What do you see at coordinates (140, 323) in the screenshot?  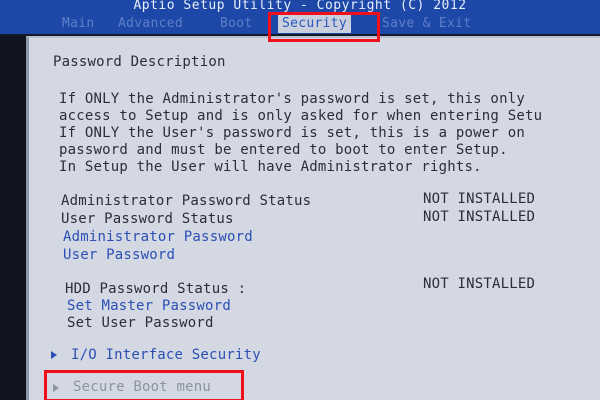 I see `set-user-password-item: Set User Password` at bounding box center [140, 323].